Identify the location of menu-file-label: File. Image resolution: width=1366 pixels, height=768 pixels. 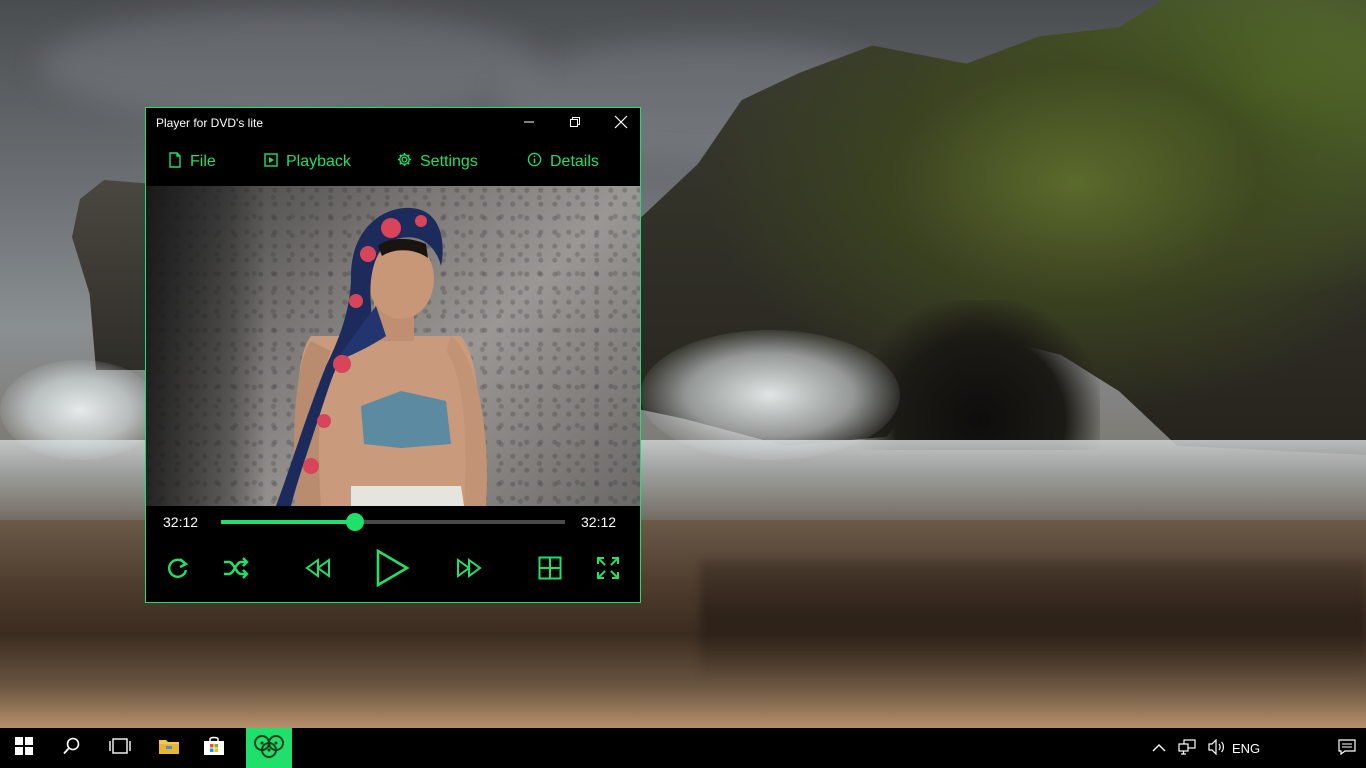
(203, 161).